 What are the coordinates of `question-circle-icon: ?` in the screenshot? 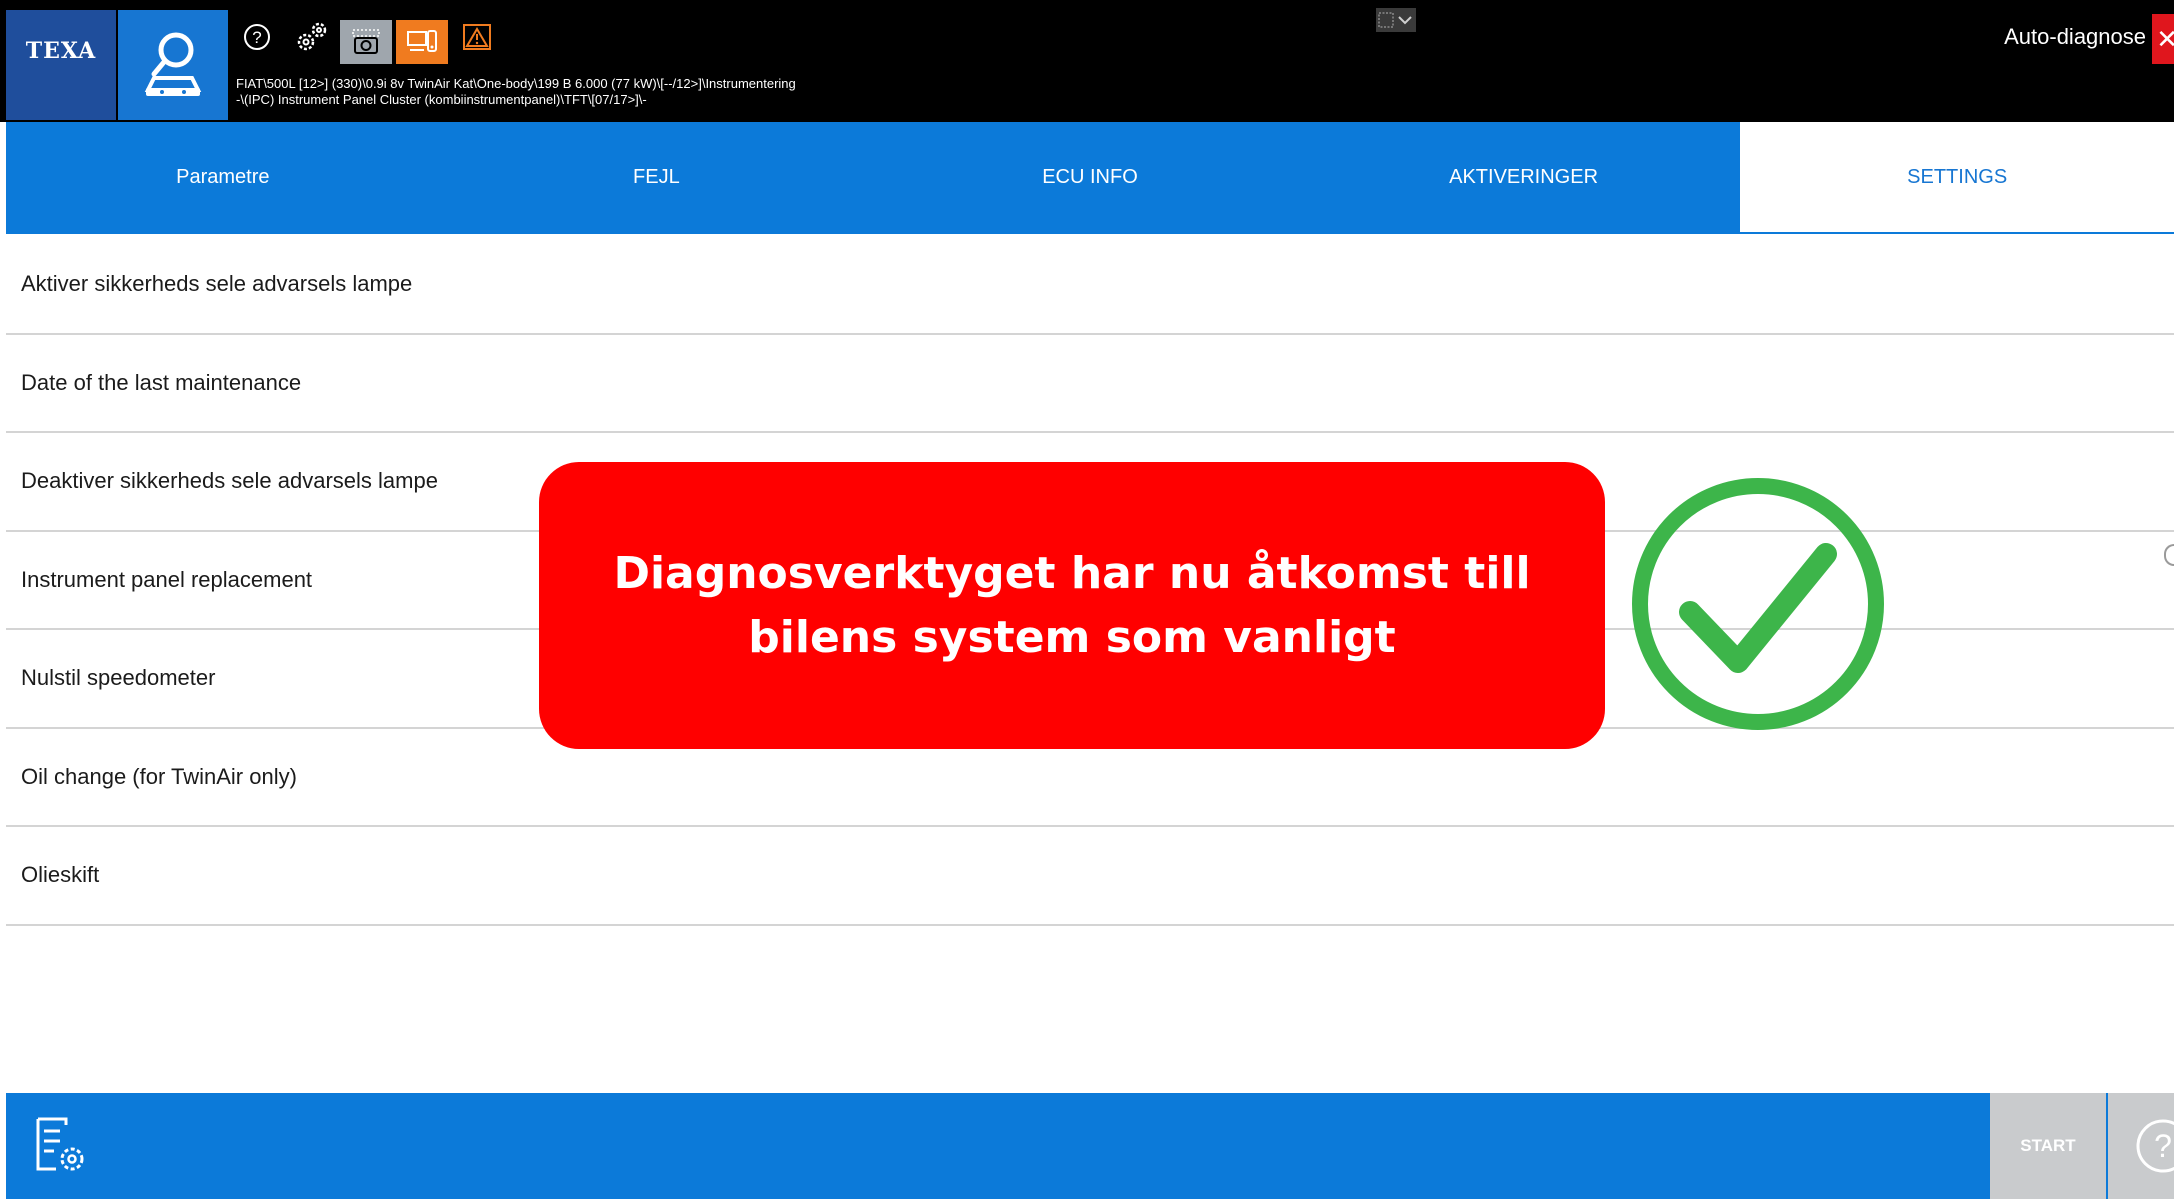 It's located at (2155, 1146).